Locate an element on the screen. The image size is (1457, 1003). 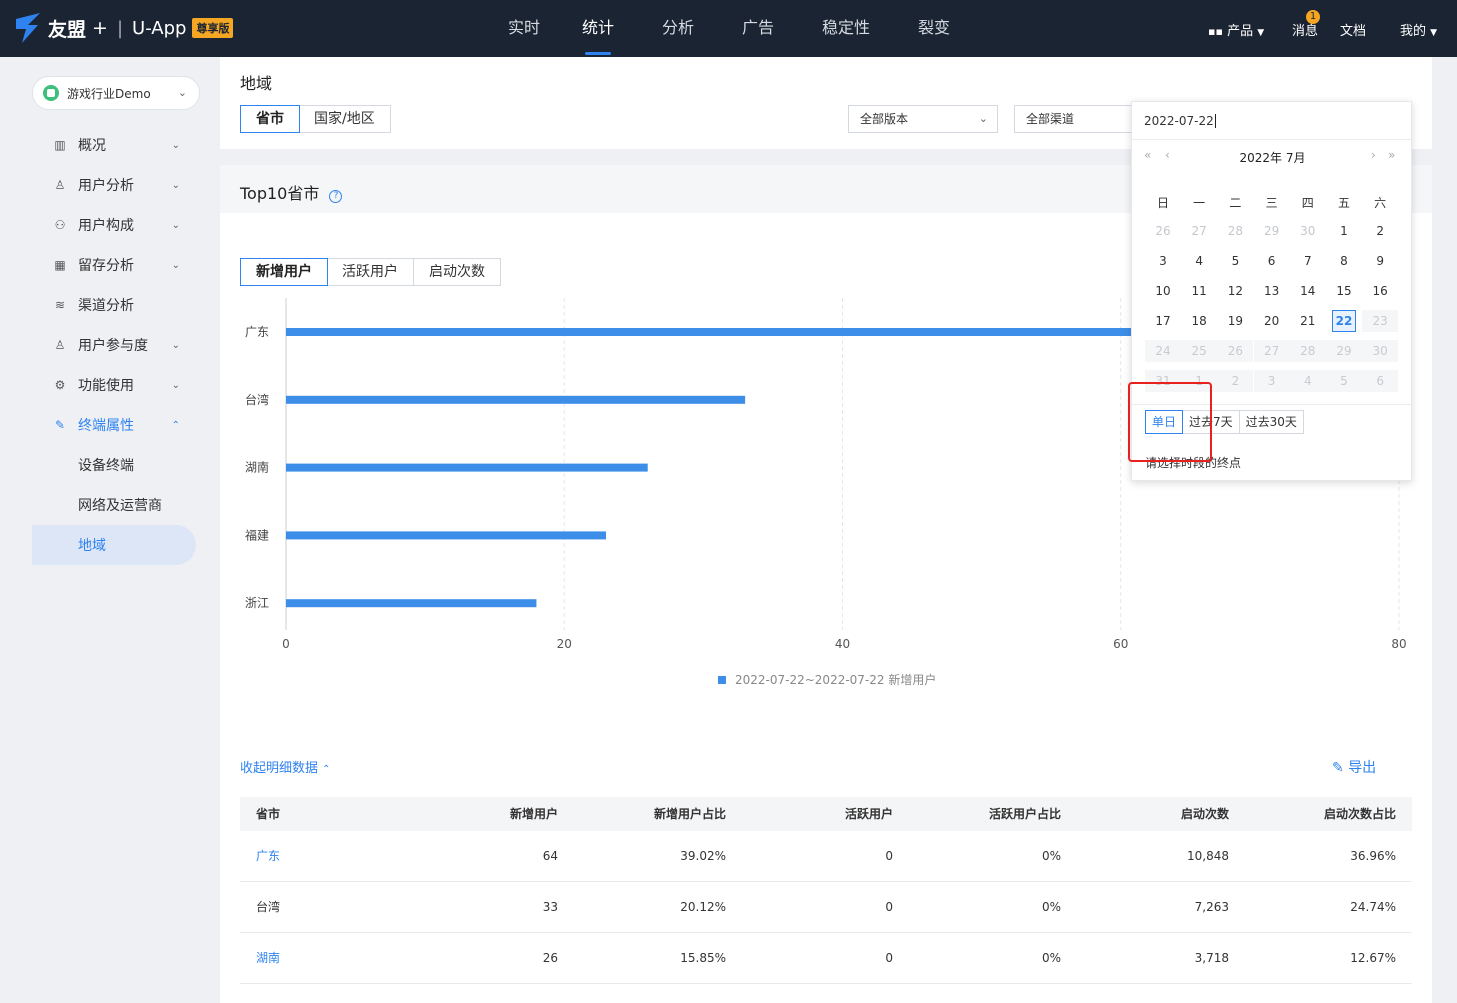
collapse-details-link: 收起明细数据 ⌃ is located at coordinates (285, 766).